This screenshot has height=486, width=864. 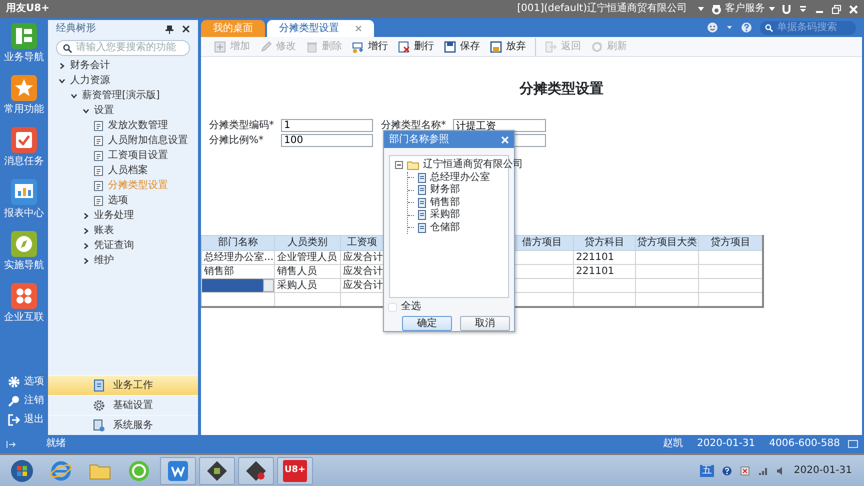 What do you see at coordinates (24, 266) in the screenshot?
I see `nav-label: 实施导航` at bounding box center [24, 266].